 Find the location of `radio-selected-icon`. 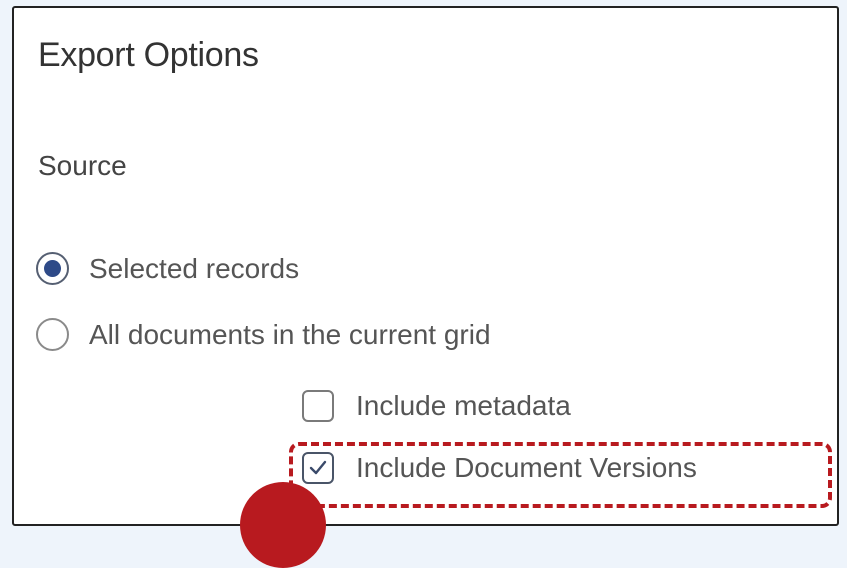

radio-selected-icon is located at coordinates (52, 268).